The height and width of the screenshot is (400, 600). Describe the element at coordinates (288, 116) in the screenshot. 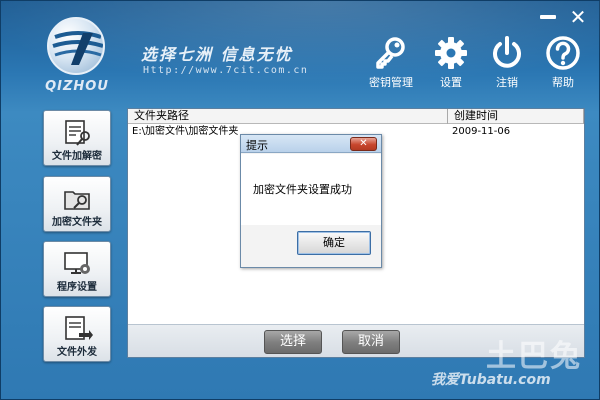

I see `column-header-path: 文件夹路径` at that location.